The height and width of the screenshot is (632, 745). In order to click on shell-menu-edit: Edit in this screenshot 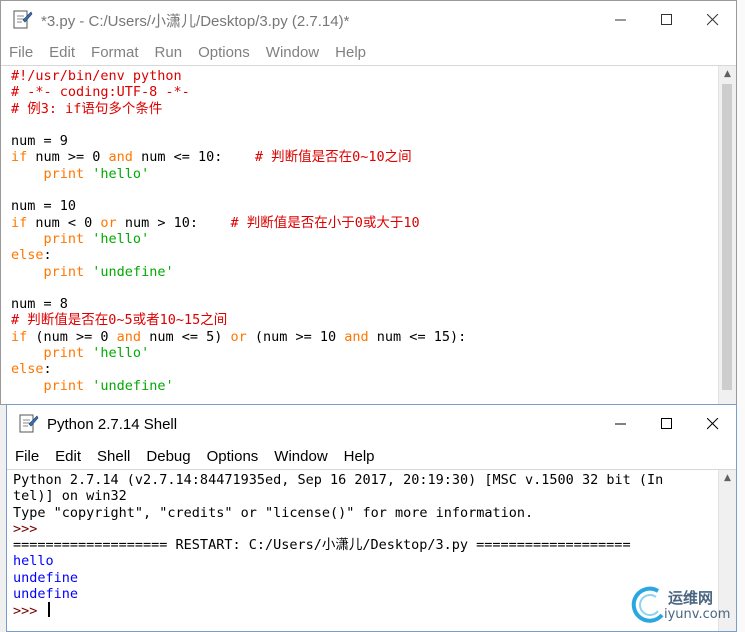, I will do `click(68, 456)`.